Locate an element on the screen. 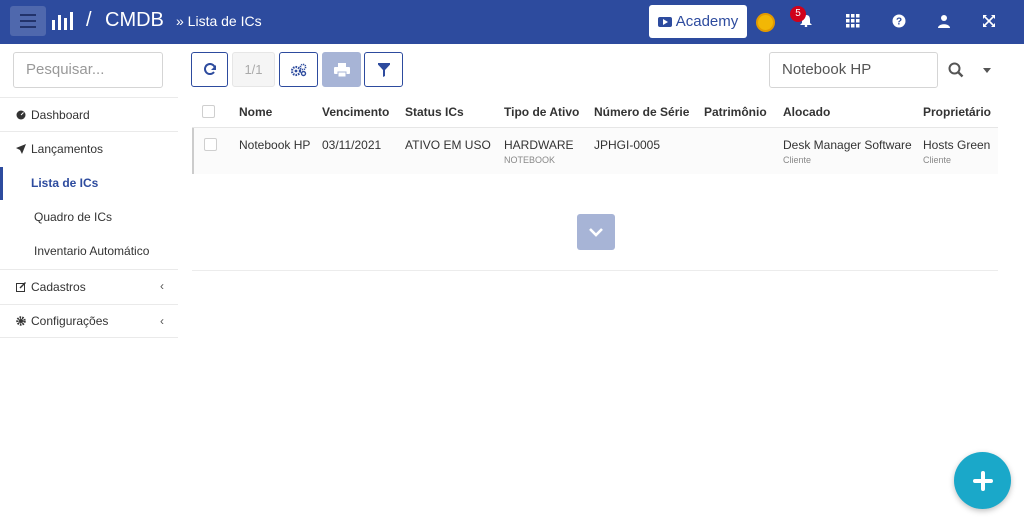 This screenshot has height=517, width=1024. hamburger-menu-button is located at coordinates (28, 21).